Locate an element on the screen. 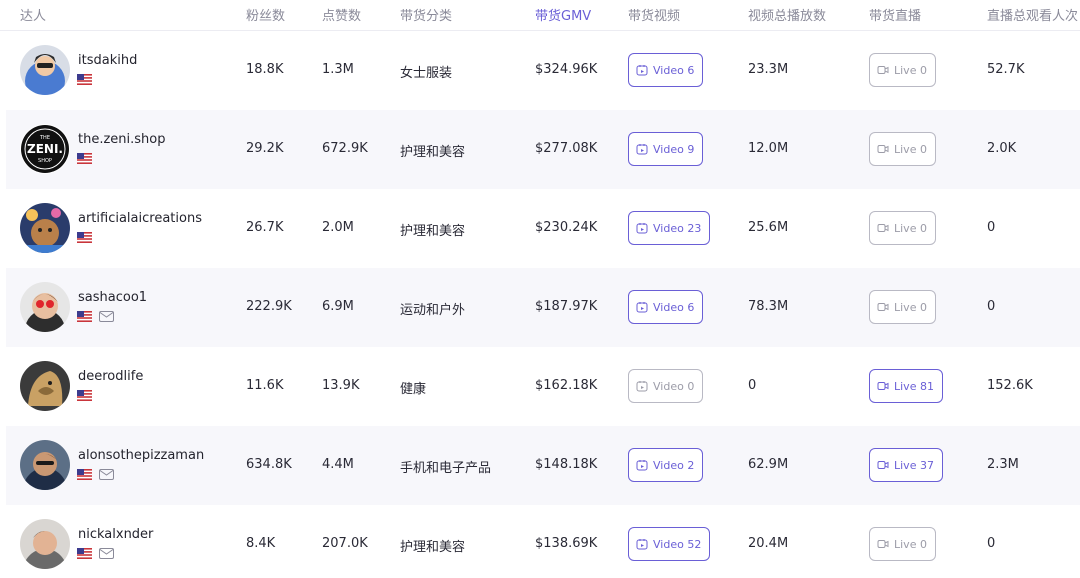 The image size is (1080, 578). logo-text-main: ZENI. is located at coordinates (45, 149).